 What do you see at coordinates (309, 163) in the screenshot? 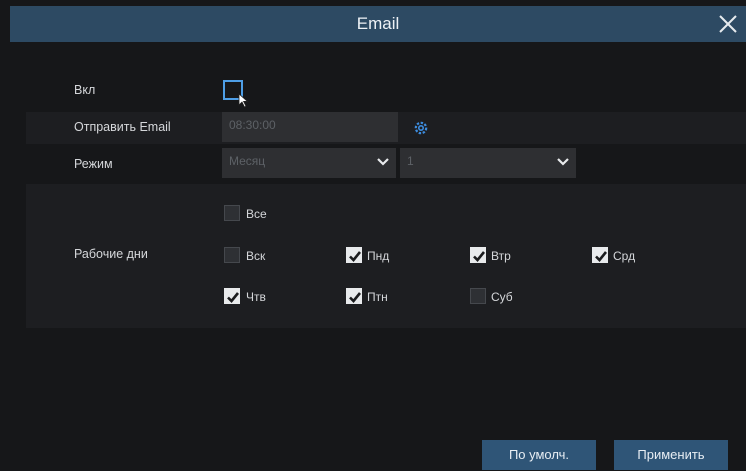
I see `mode-select: Месяц` at bounding box center [309, 163].